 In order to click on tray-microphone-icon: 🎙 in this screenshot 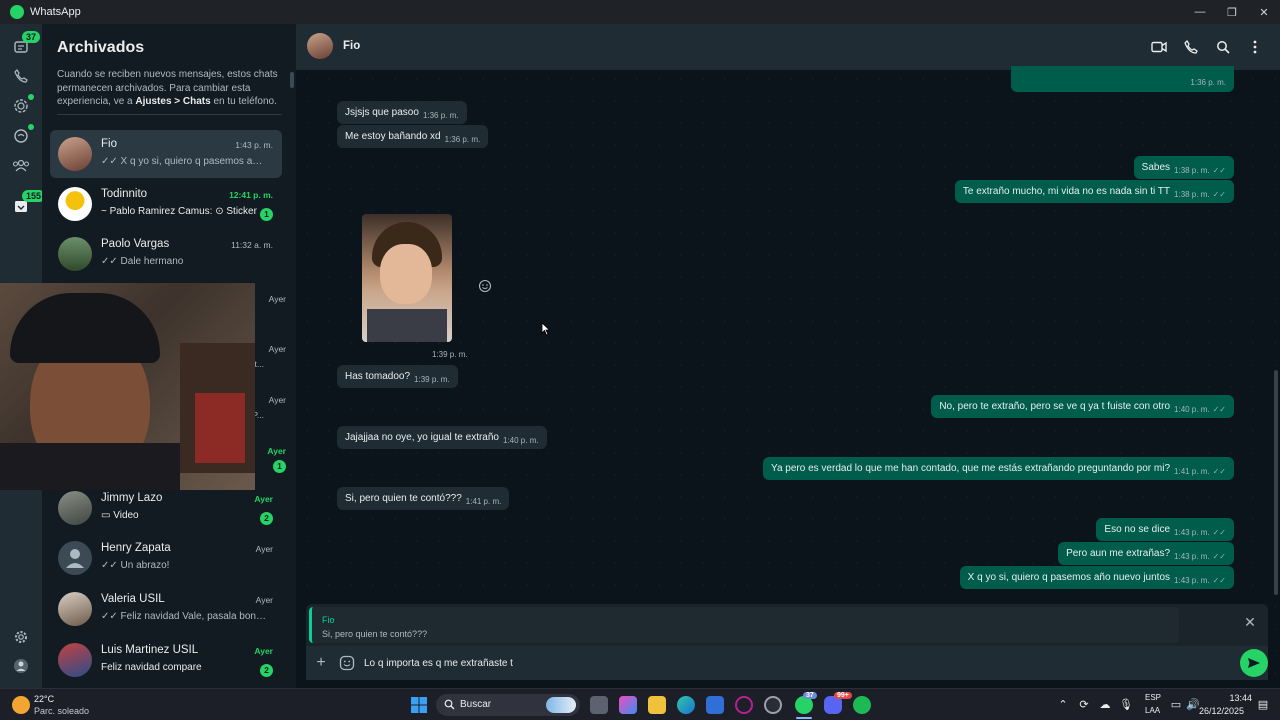, I will do `click(1126, 705)`.